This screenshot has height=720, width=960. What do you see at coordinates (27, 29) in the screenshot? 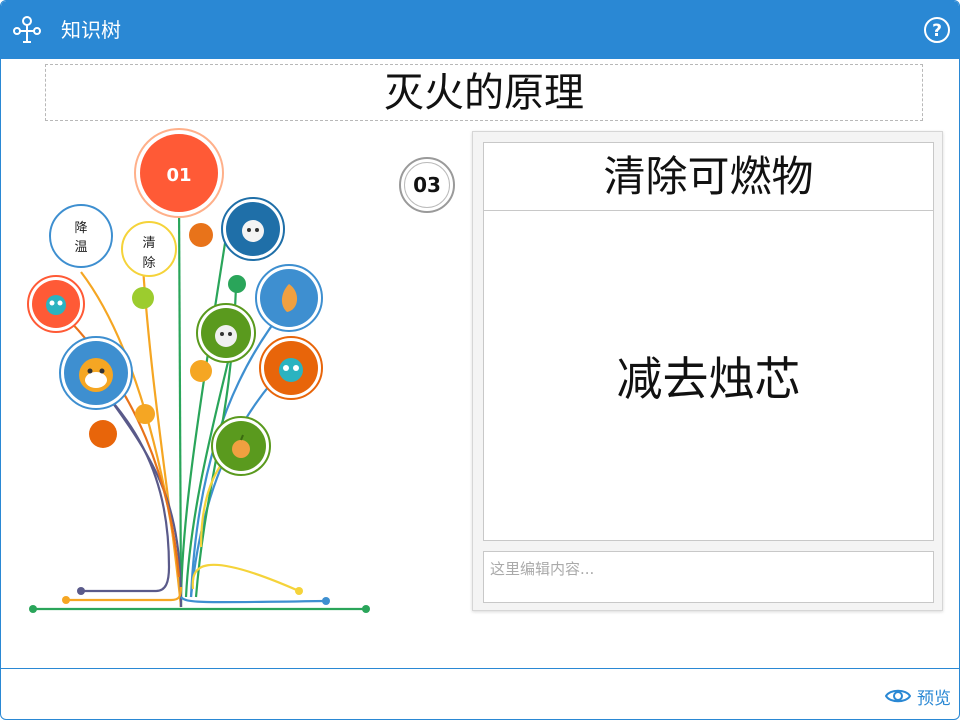
I see `tree-icon` at bounding box center [27, 29].